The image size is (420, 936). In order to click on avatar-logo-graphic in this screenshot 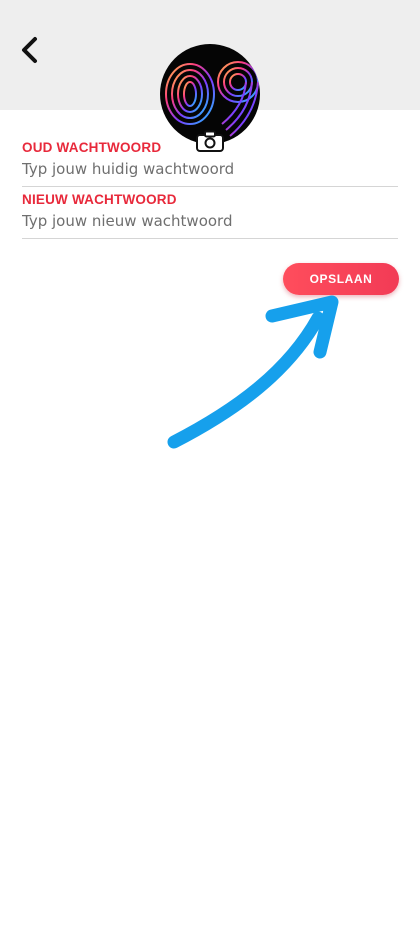, I will do `click(212, 99)`.